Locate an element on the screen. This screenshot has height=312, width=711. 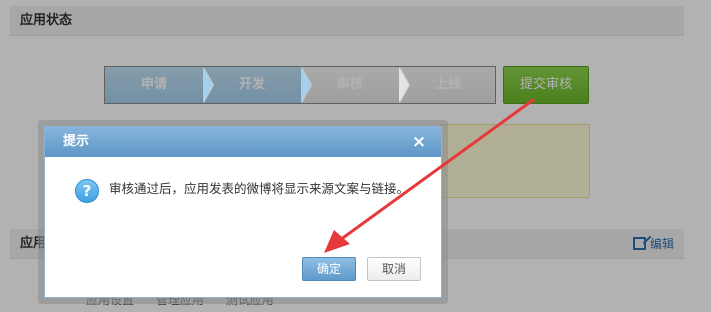
dialog-title: 提示 is located at coordinates (76, 141).